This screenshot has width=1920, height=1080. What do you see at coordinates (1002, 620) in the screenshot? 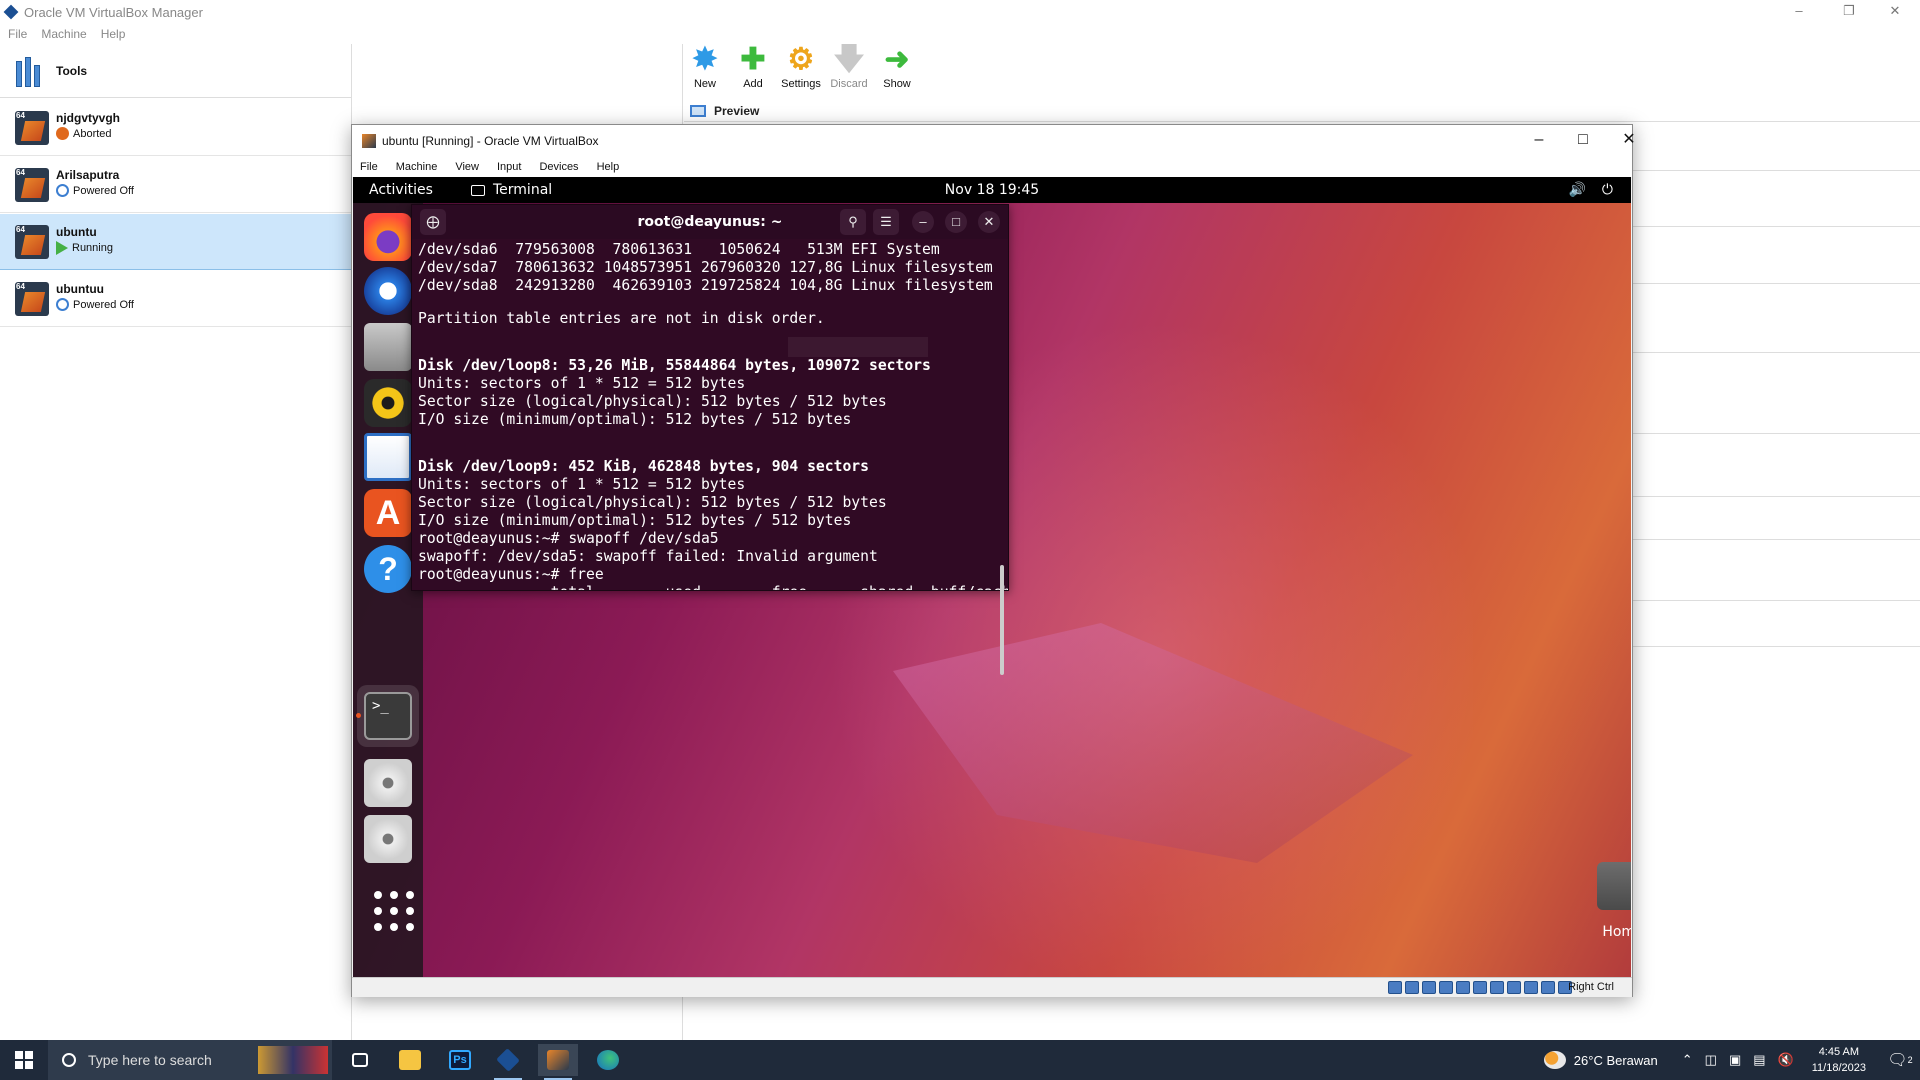
I see `terminal-scrollbar` at bounding box center [1002, 620].